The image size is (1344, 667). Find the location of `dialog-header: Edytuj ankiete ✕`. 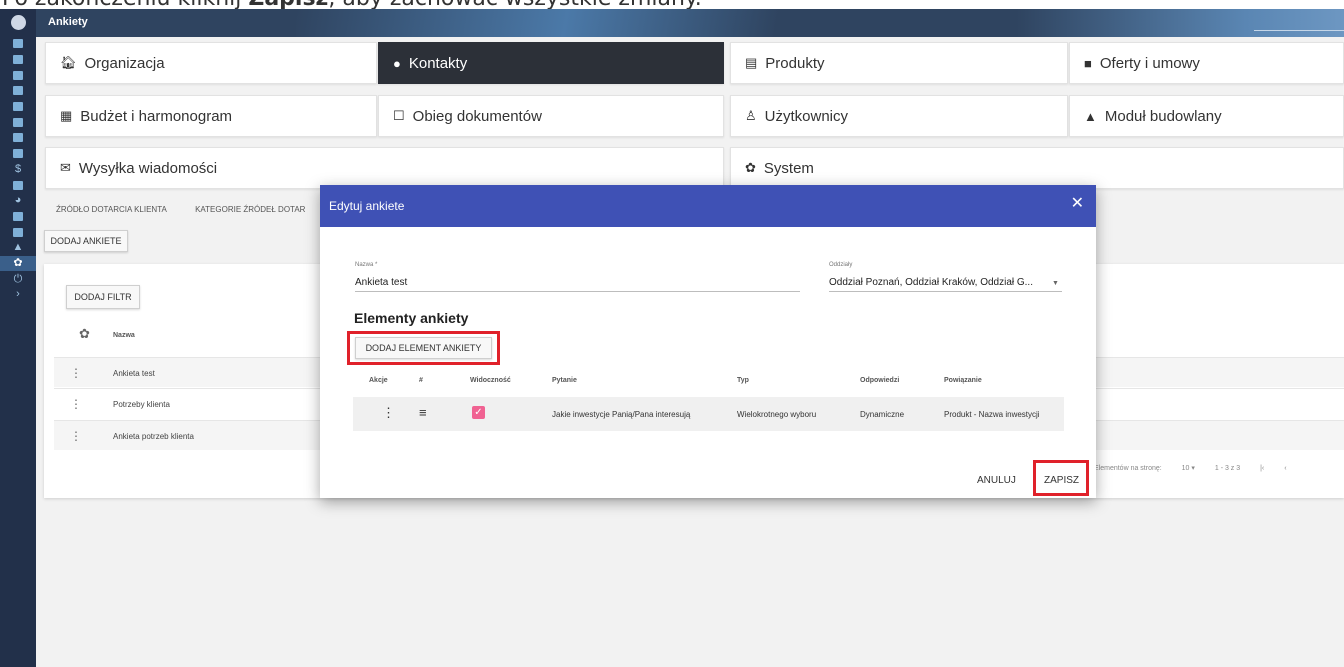

dialog-header: Edytuj ankiete ✕ is located at coordinates (708, 206).